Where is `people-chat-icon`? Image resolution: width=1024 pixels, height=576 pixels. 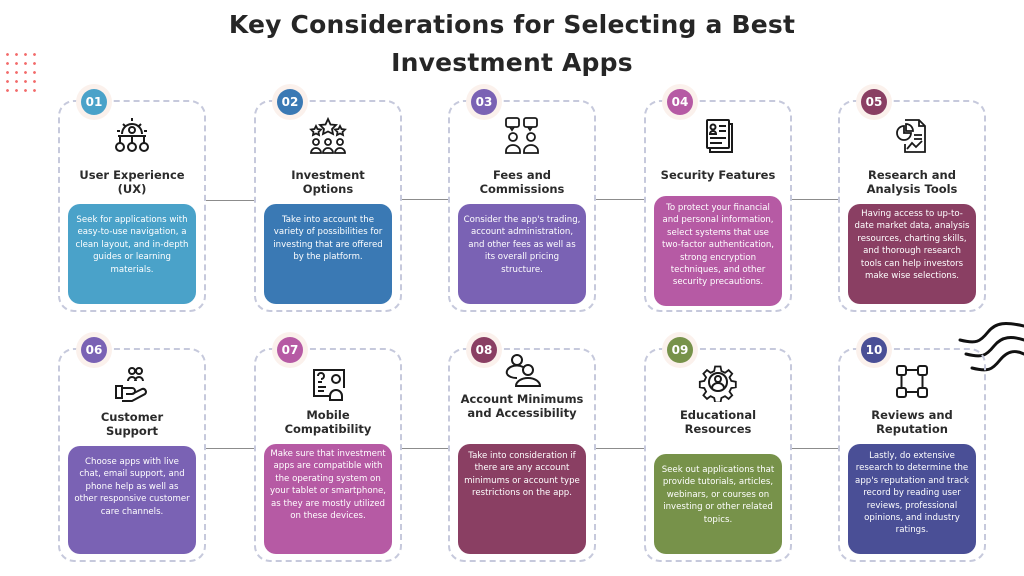
people-chat-icon is located at coordinates (522, 136).